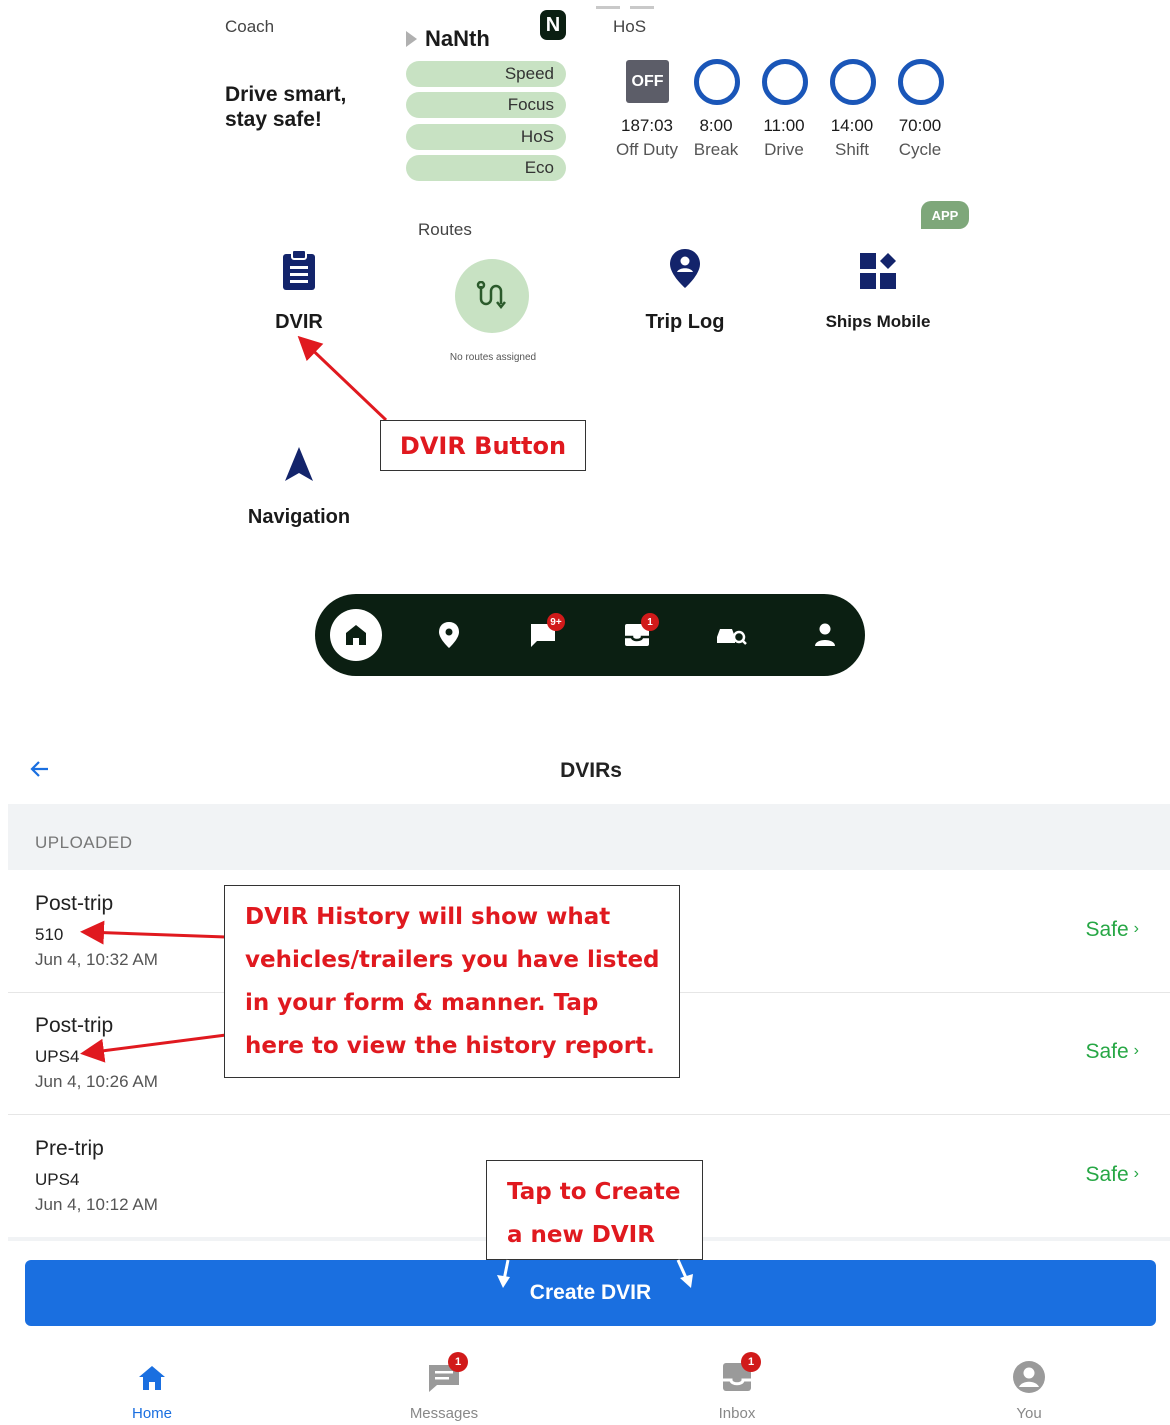 Image resolution: width=1170 pixels, height=1425 pixels. I want to click on dock-profile-button, so click(825, 635).